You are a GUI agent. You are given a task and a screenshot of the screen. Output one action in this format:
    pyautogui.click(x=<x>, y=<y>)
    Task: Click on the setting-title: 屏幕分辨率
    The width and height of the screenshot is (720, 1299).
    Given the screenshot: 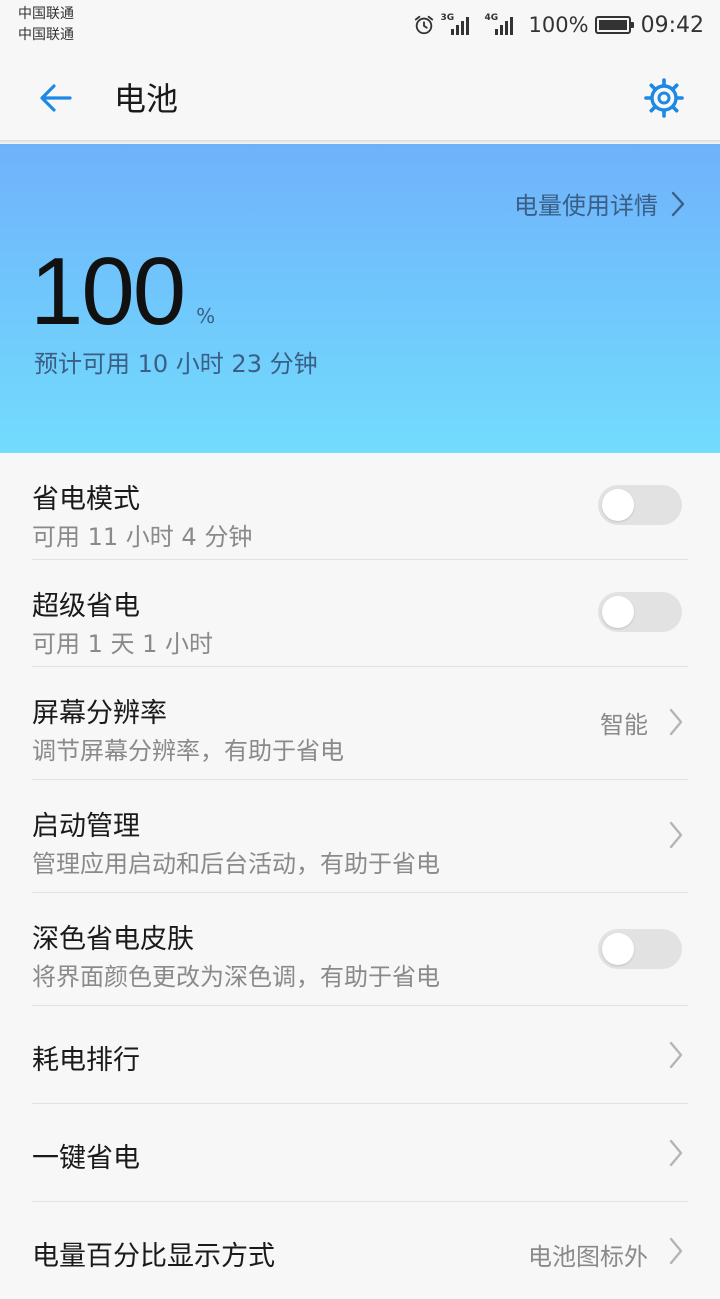 What is the action you would take?
    pyautogui.click(x=99, y=713)
    